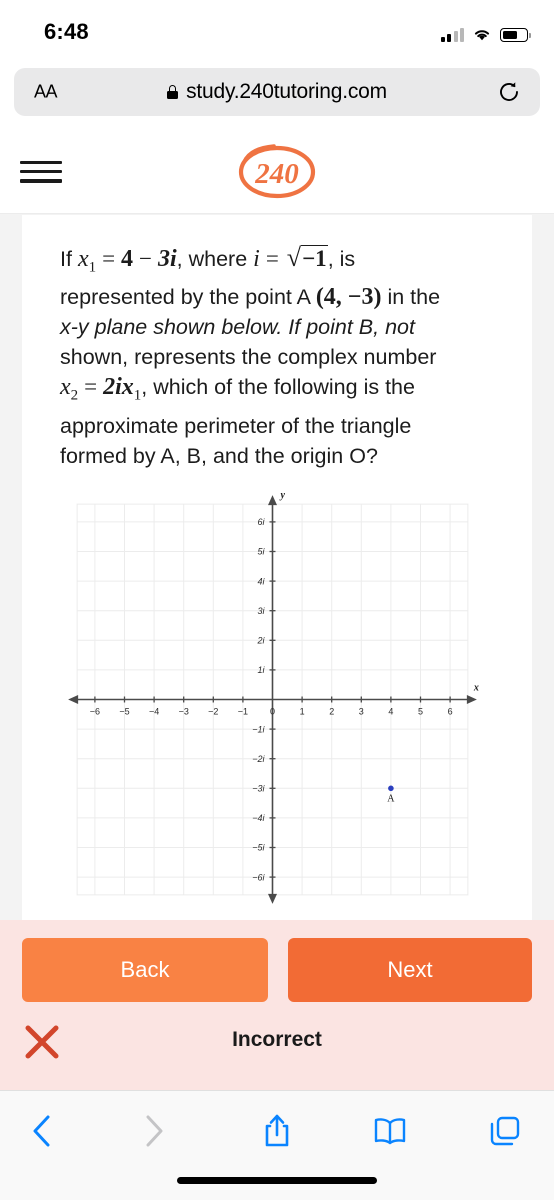 The height and width of the screenshot is (1200, 554). What do you see at coordinates (509, 92) in the screenshot?
I see `reload-icon` at bounding box center [509, 92].